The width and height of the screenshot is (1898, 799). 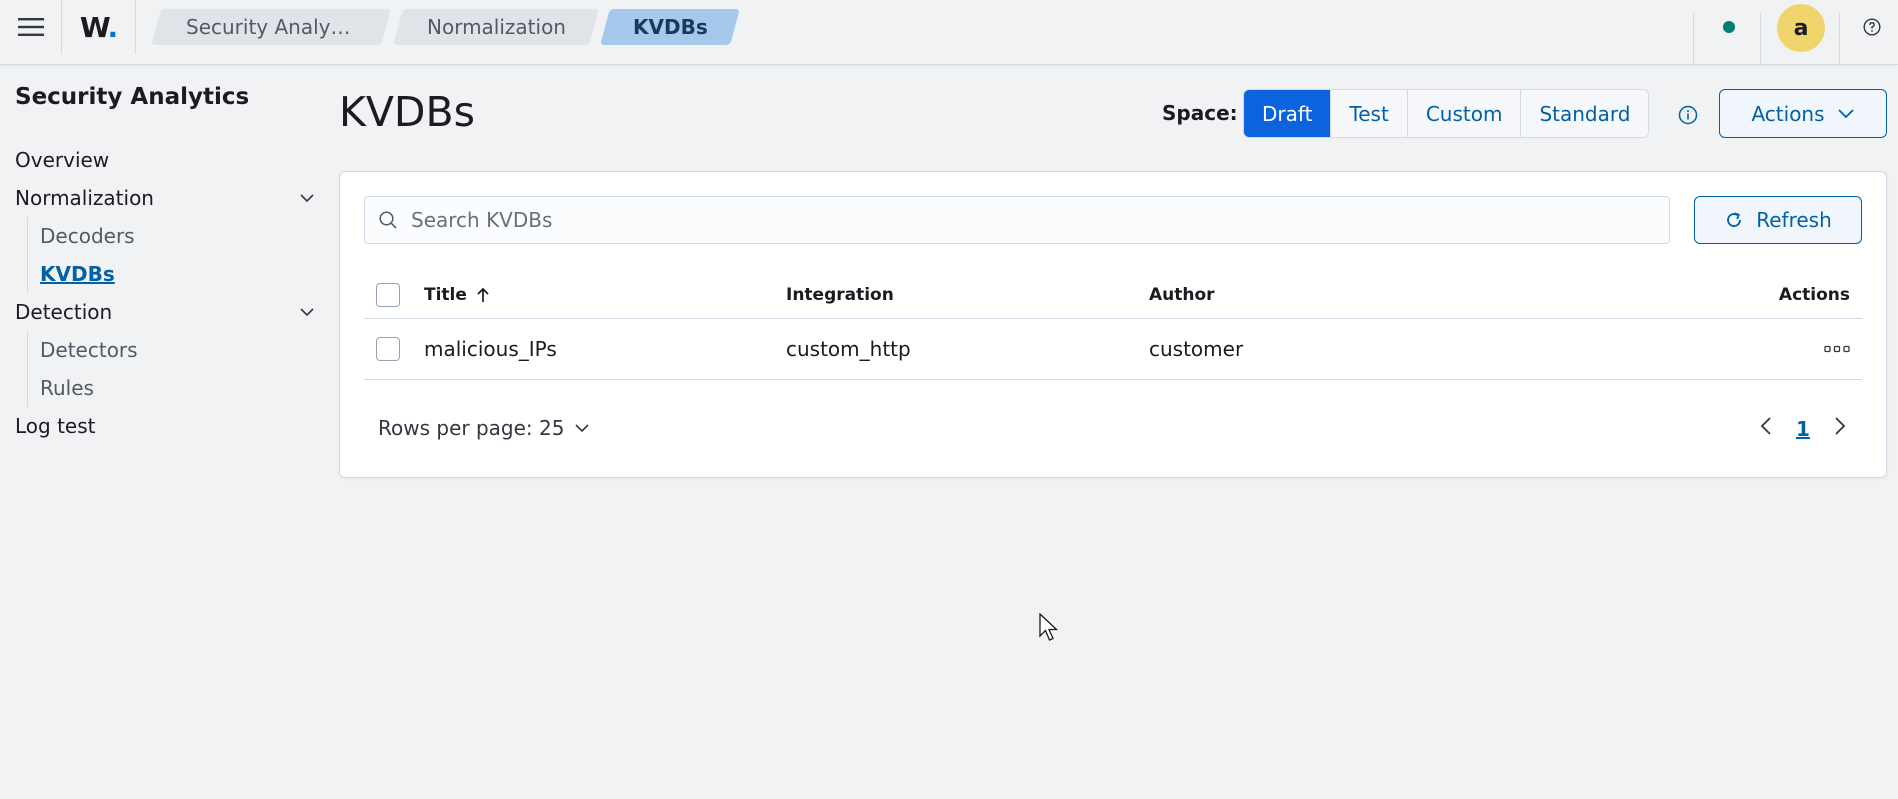 What do you see at coordinates (483, 294) in the screenshot?
I see `sort-ascending-icon` at bounding box center [483, 294].